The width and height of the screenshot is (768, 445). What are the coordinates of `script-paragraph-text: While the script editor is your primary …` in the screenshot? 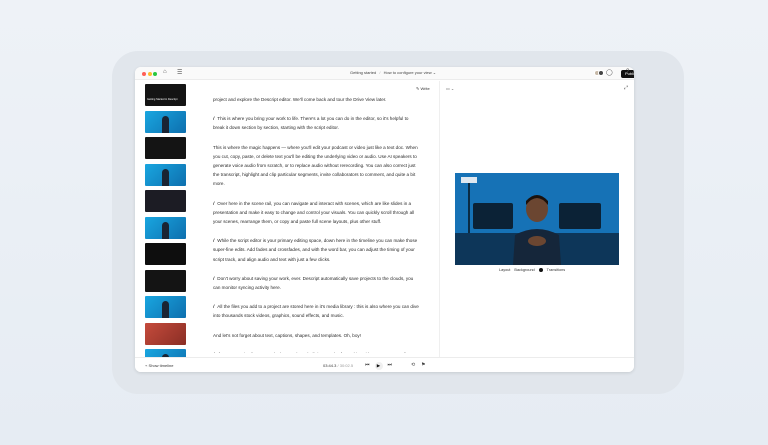 It's located at (315, 250).